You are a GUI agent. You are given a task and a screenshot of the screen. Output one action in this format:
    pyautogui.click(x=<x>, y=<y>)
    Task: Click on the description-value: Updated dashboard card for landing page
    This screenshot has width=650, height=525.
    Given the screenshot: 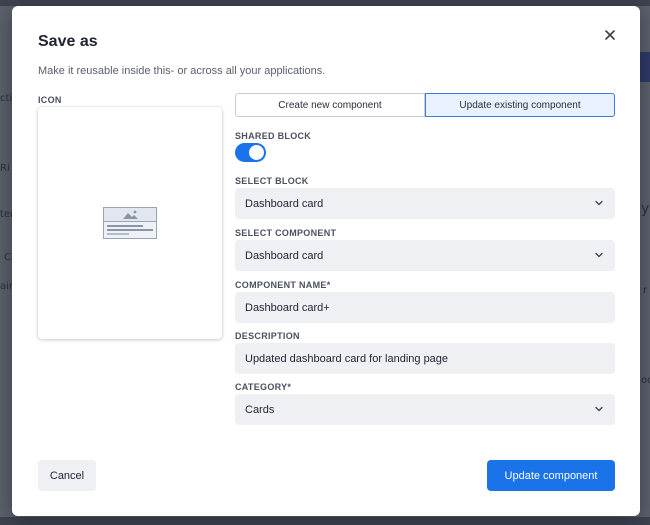 What is the action you would take?
    pyautogui.click(x=347, y=358)
    